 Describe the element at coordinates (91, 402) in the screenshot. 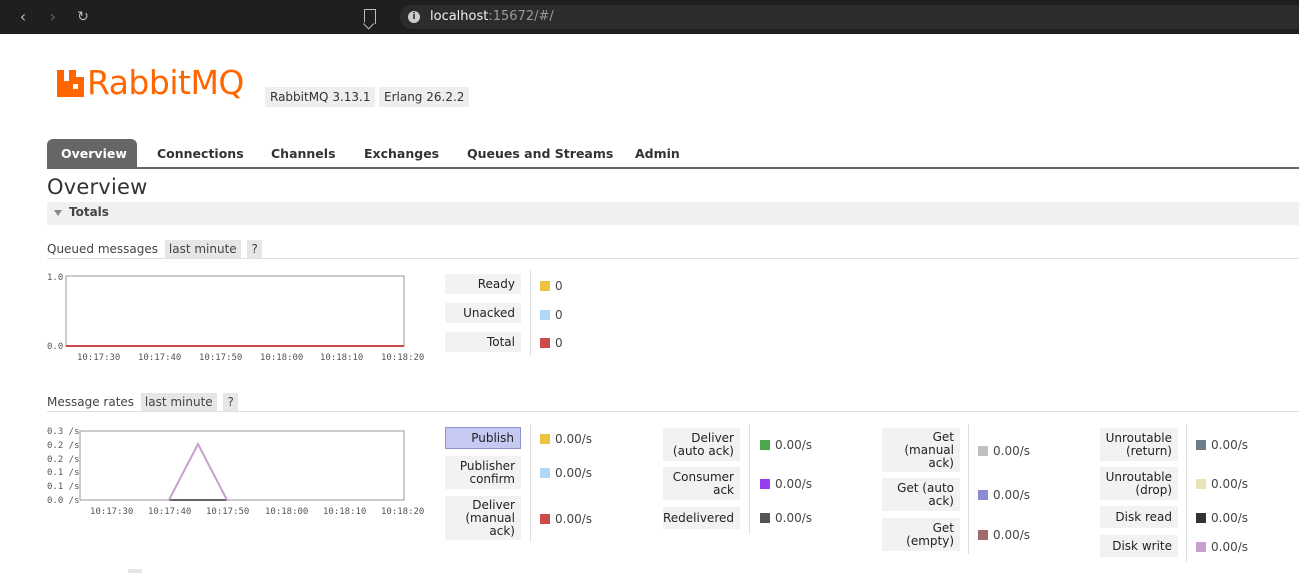

I see `message-rates-title: Message rates` at that location.